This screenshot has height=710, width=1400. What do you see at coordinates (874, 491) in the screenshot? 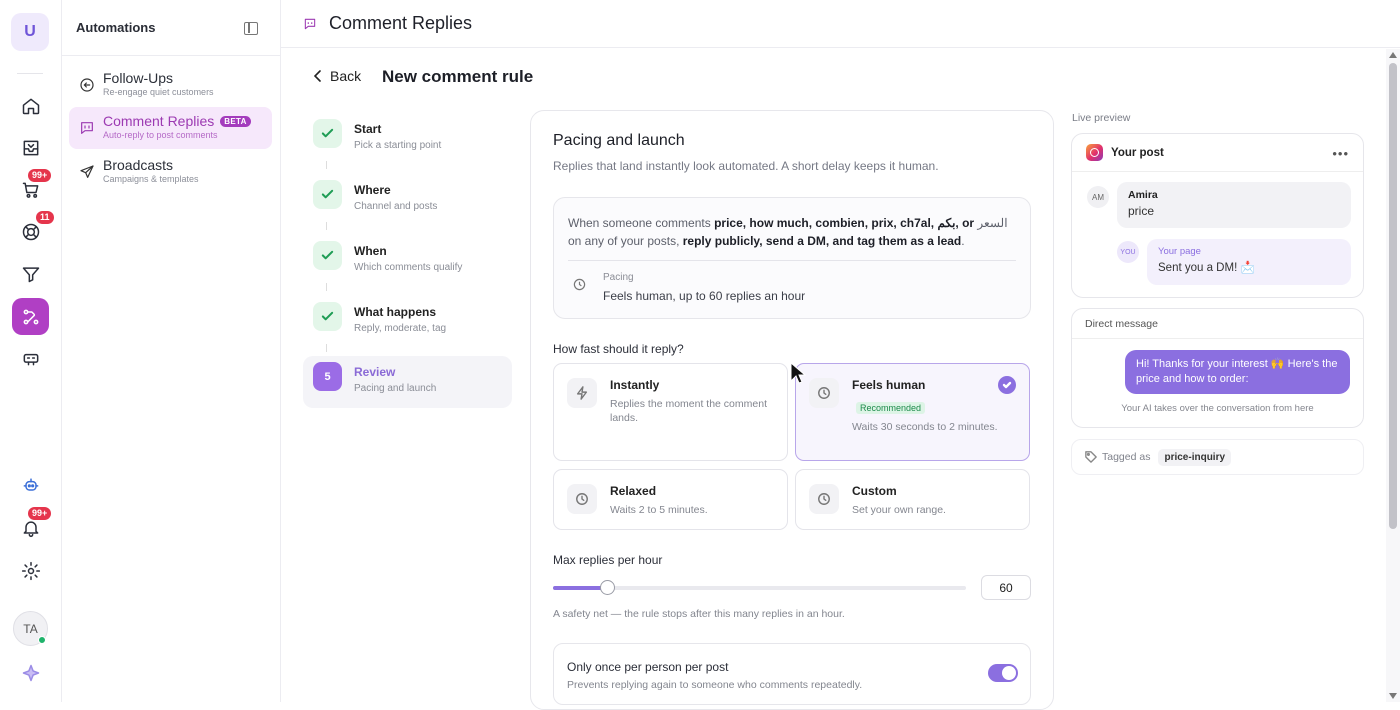
I see `option-title: Custom` at bounding box center [874, 491].